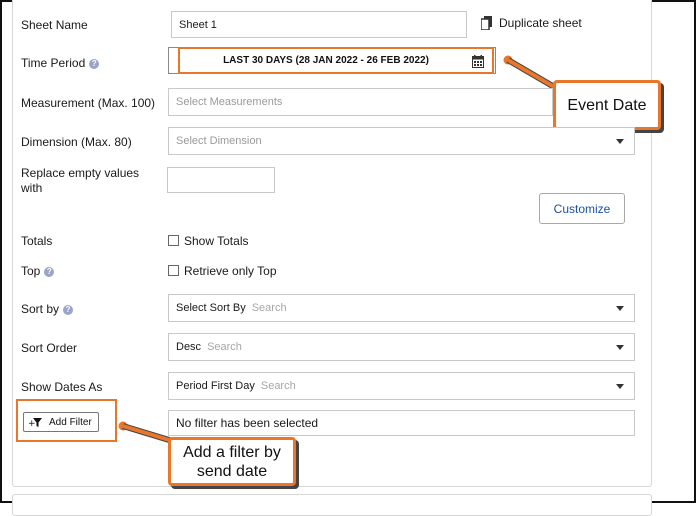  What do you see at coordinates (401, 308) in the screenshot?
I see `sort-by-select: Select Sort By Search` at bounding box center [401, 308].